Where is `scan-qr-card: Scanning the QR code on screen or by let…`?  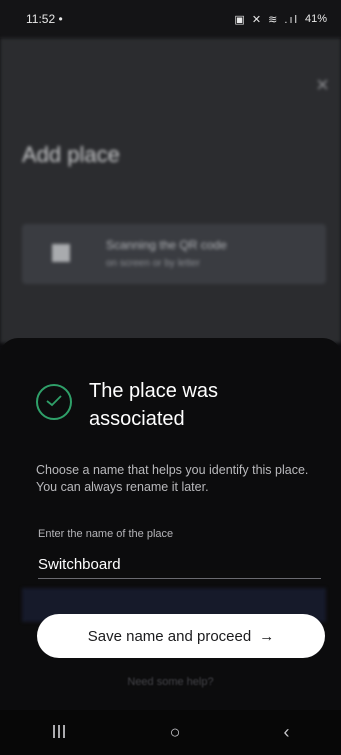
scan-qr-card: Scanning the QR code on screen or by let… is located at coordinates (174, 254).